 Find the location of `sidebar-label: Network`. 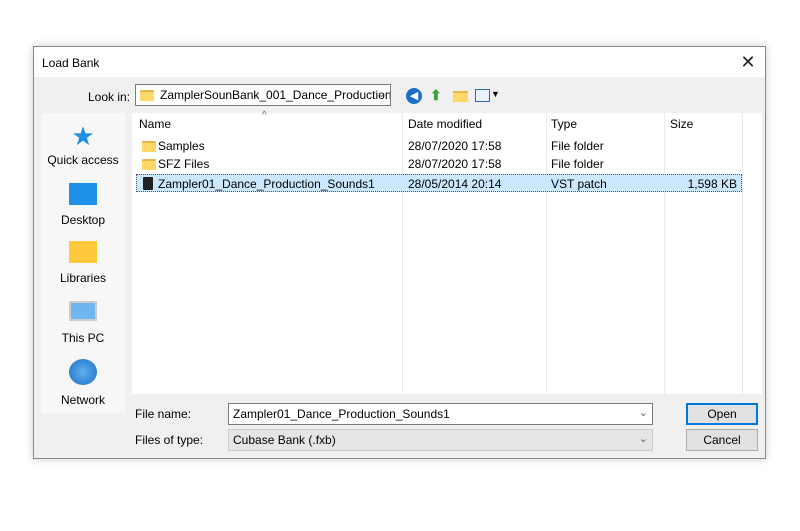

sidebar-label: Network is located at coordinates (82, 400).